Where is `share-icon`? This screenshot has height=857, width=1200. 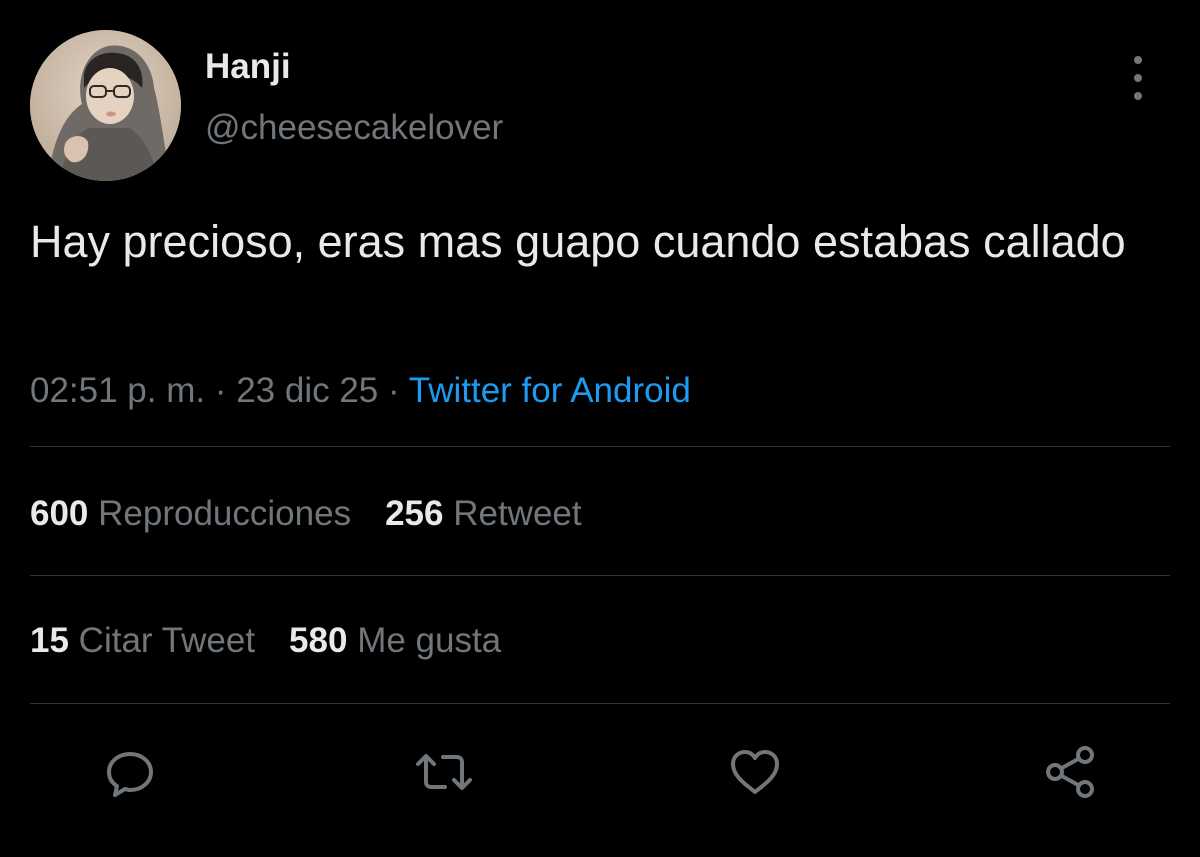
share-icon is located at coordinates (1070, 772).